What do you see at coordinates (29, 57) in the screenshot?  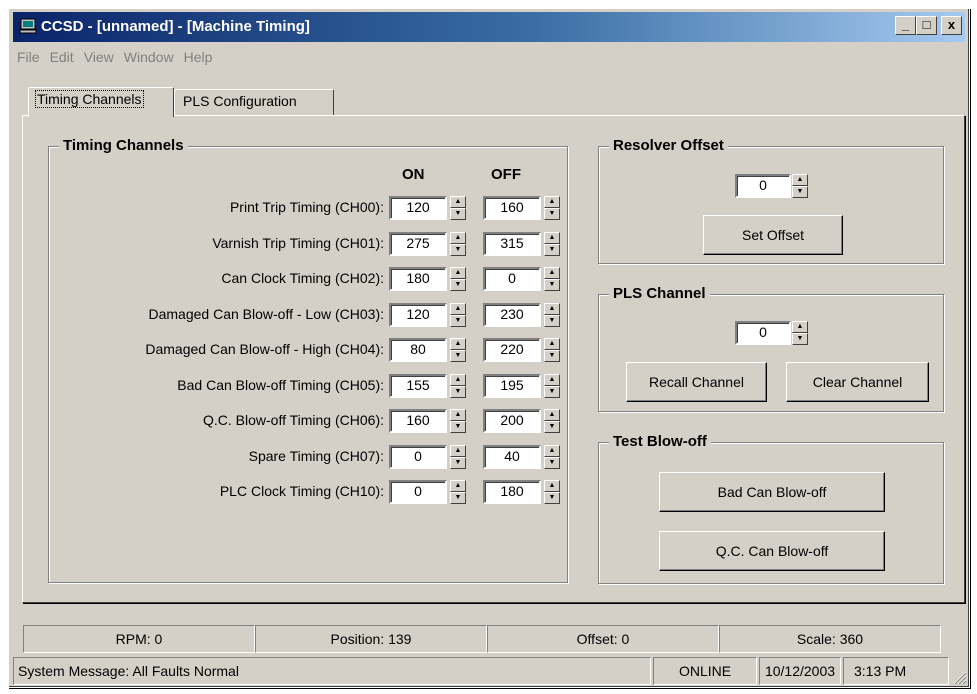 I see `menu-file: File` at bounding box center [29, 57].